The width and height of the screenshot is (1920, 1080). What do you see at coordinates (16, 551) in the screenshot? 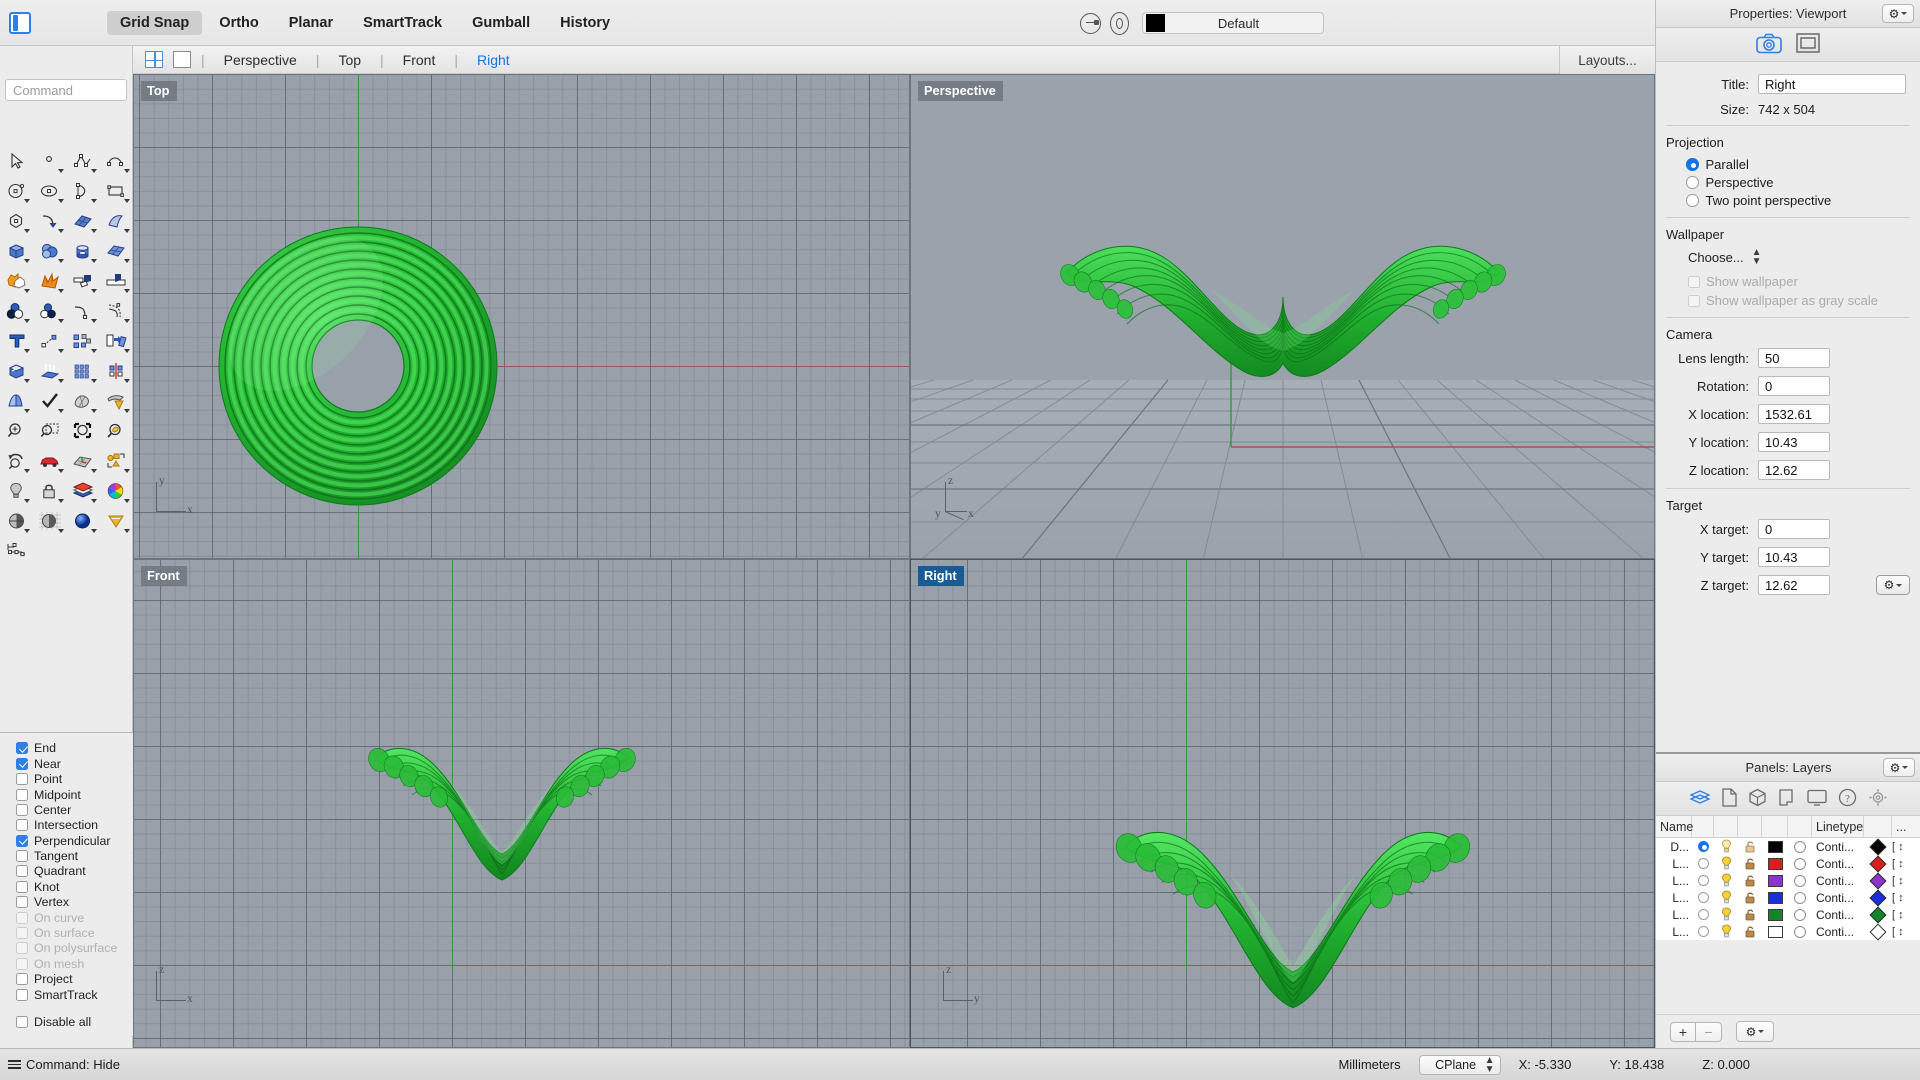
I see `tool-dimension-icon` at bounding box center [16, 551].